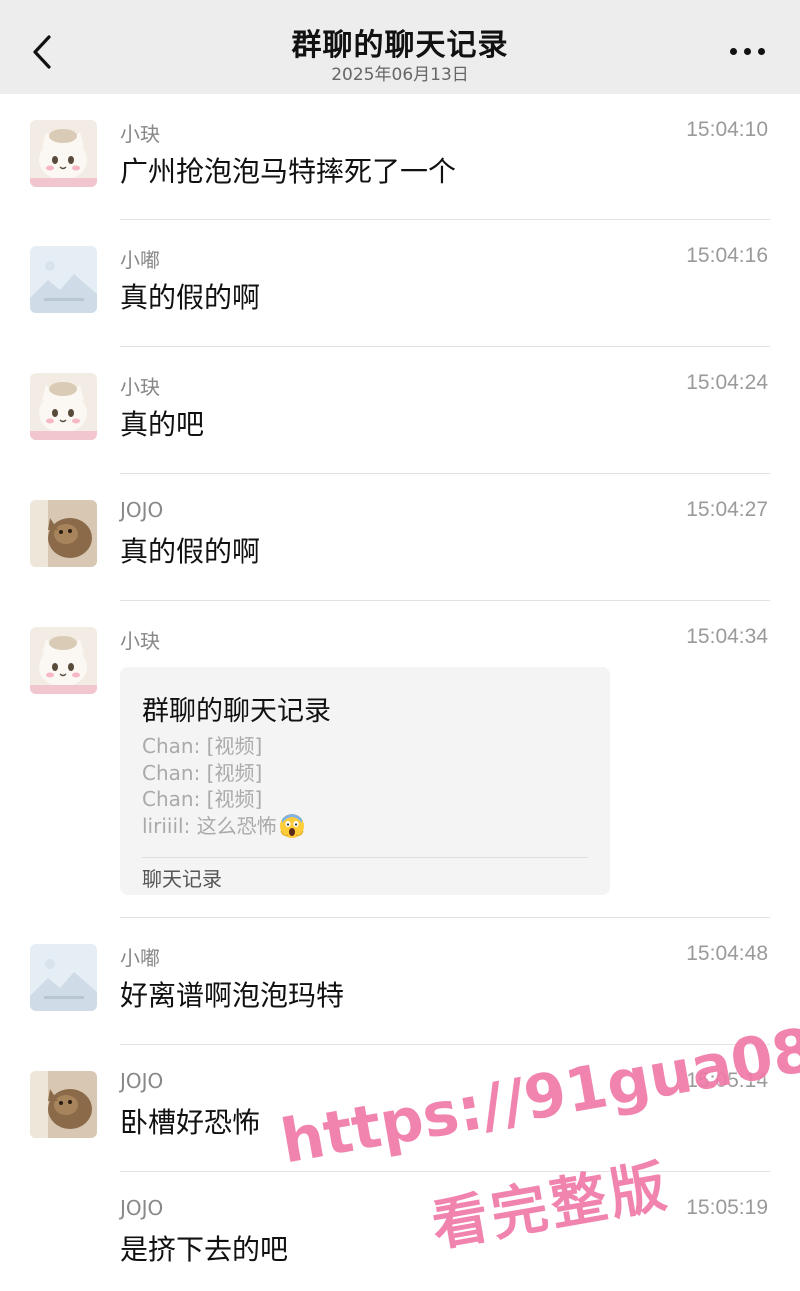  What do you see at coordinates (400, 410) in the screenshot?
I see `message-item: 小玦 15:04:24 真的吧` at bounding box center [400, 410].